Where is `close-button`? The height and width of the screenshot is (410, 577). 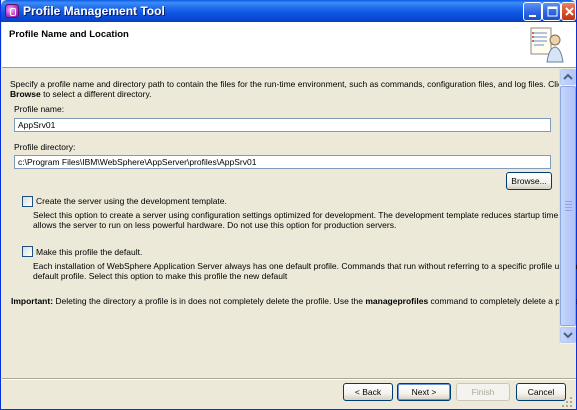 close-button is located at coordinates (568, 11).